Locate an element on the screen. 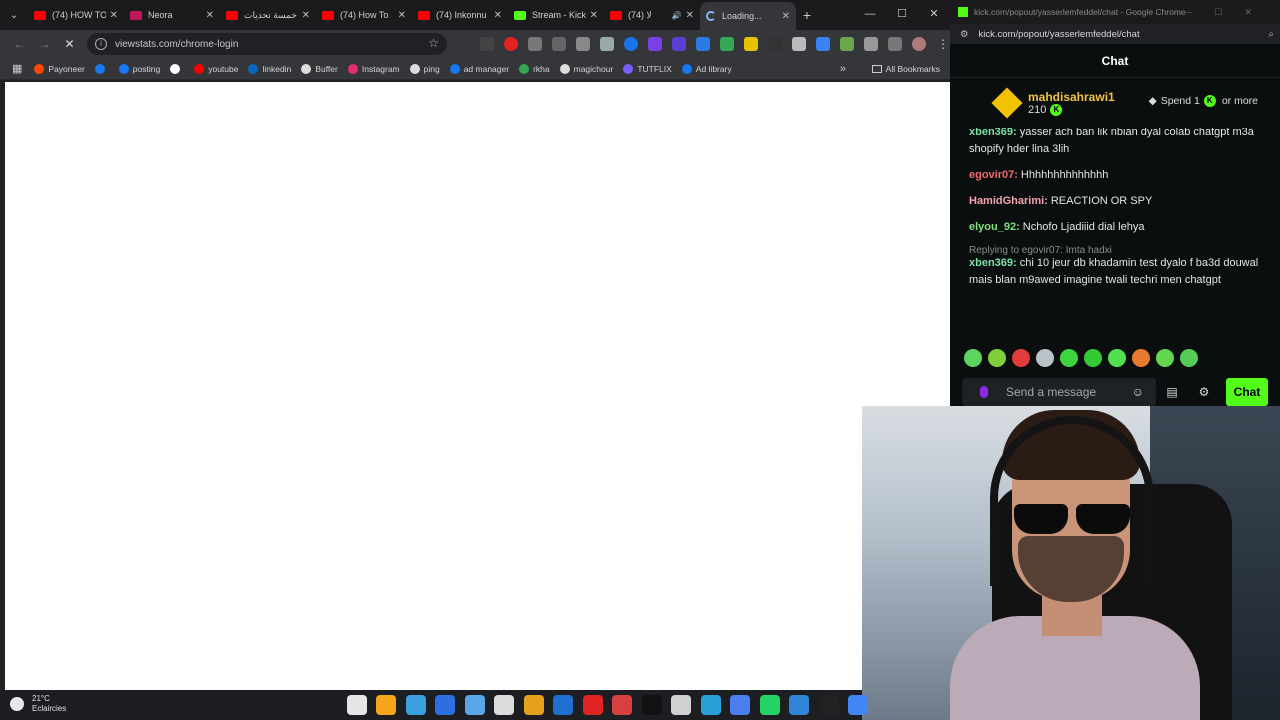 This screenshot has width=1280, height=720. maximize-icon: ☐ is located at coordinates (902, 14).